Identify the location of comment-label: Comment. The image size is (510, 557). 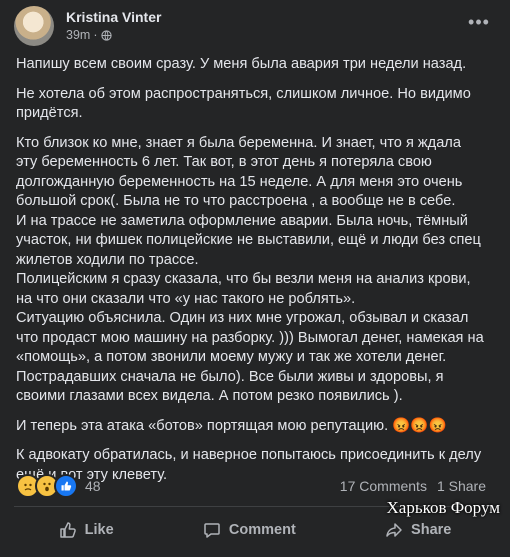
(262, 530).